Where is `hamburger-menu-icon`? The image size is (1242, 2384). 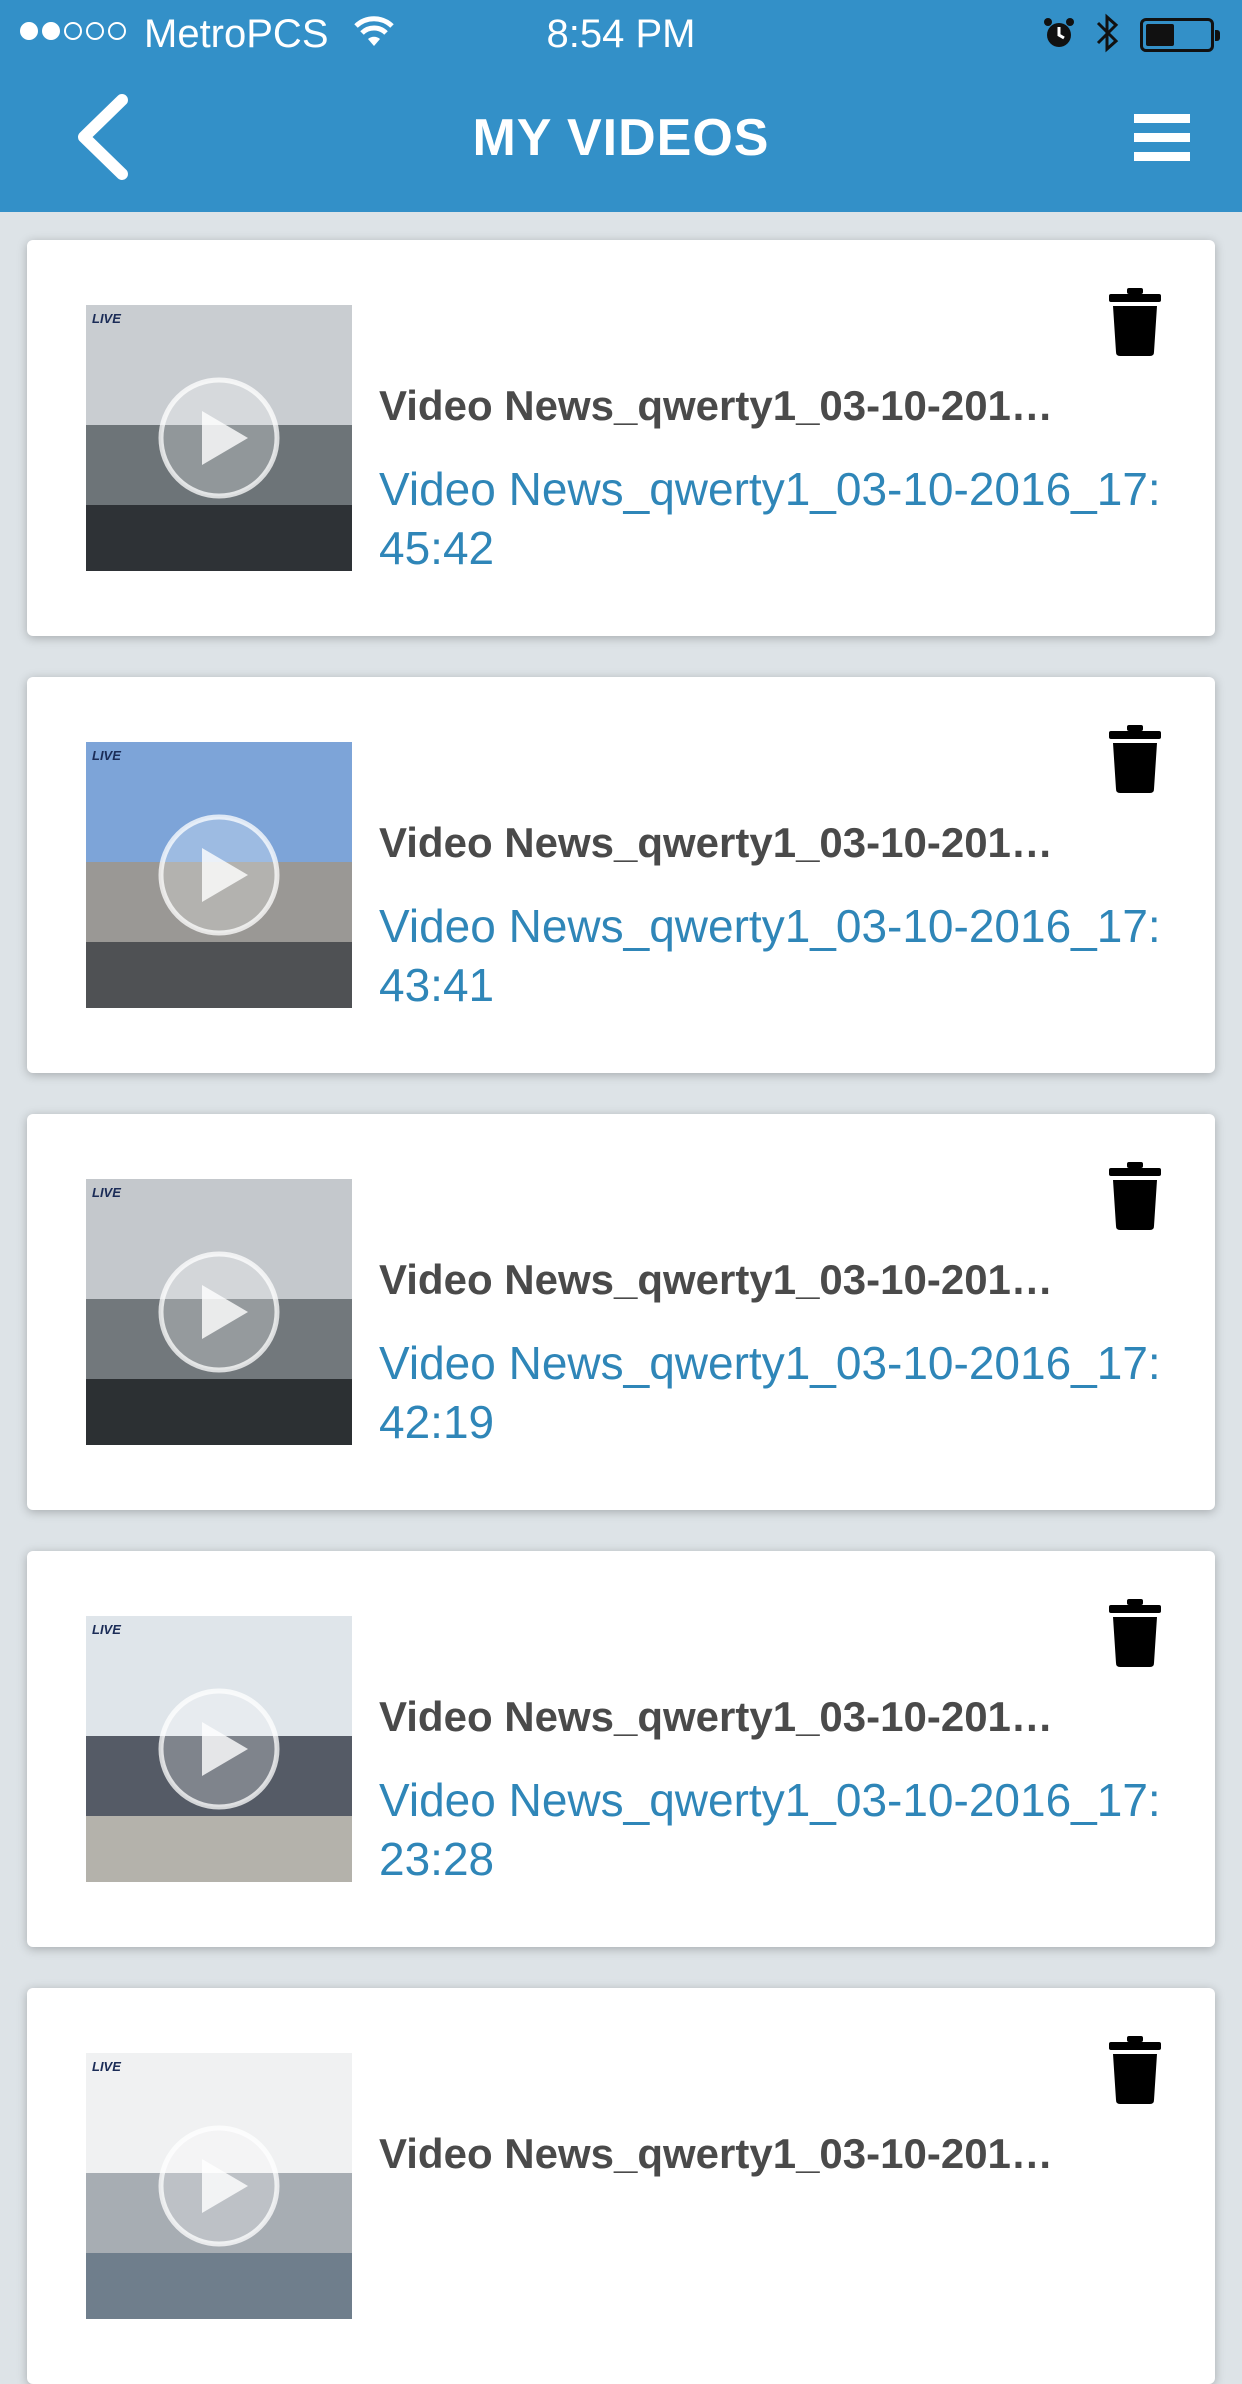 hamburger-menu-icon is located at coordinates (1162, 138).